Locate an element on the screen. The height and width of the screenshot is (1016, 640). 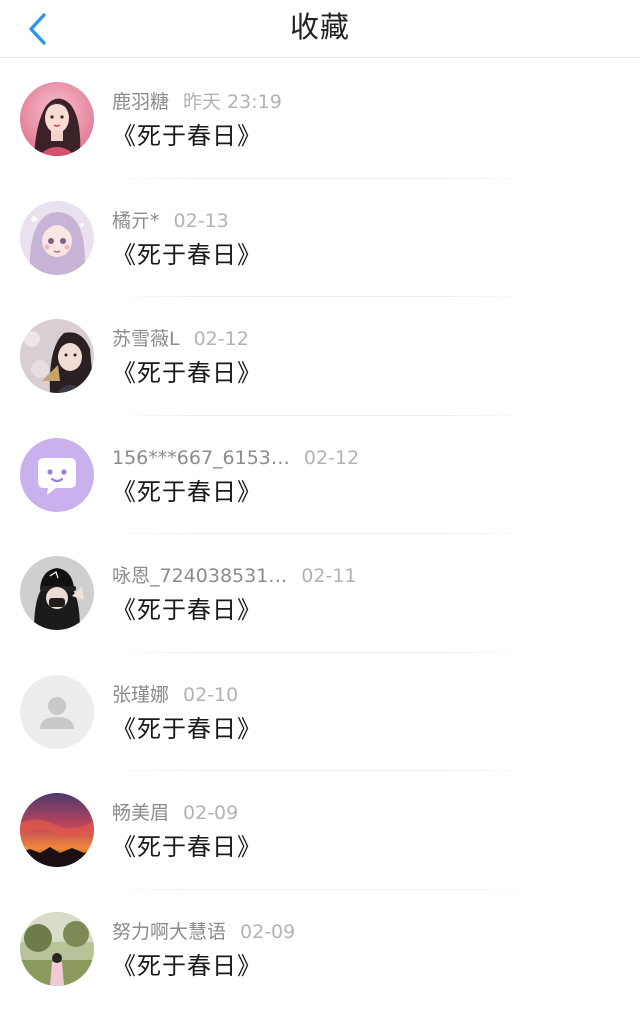
chat-bubble-purple-avatar-icon is located at coordinates (57, 474).